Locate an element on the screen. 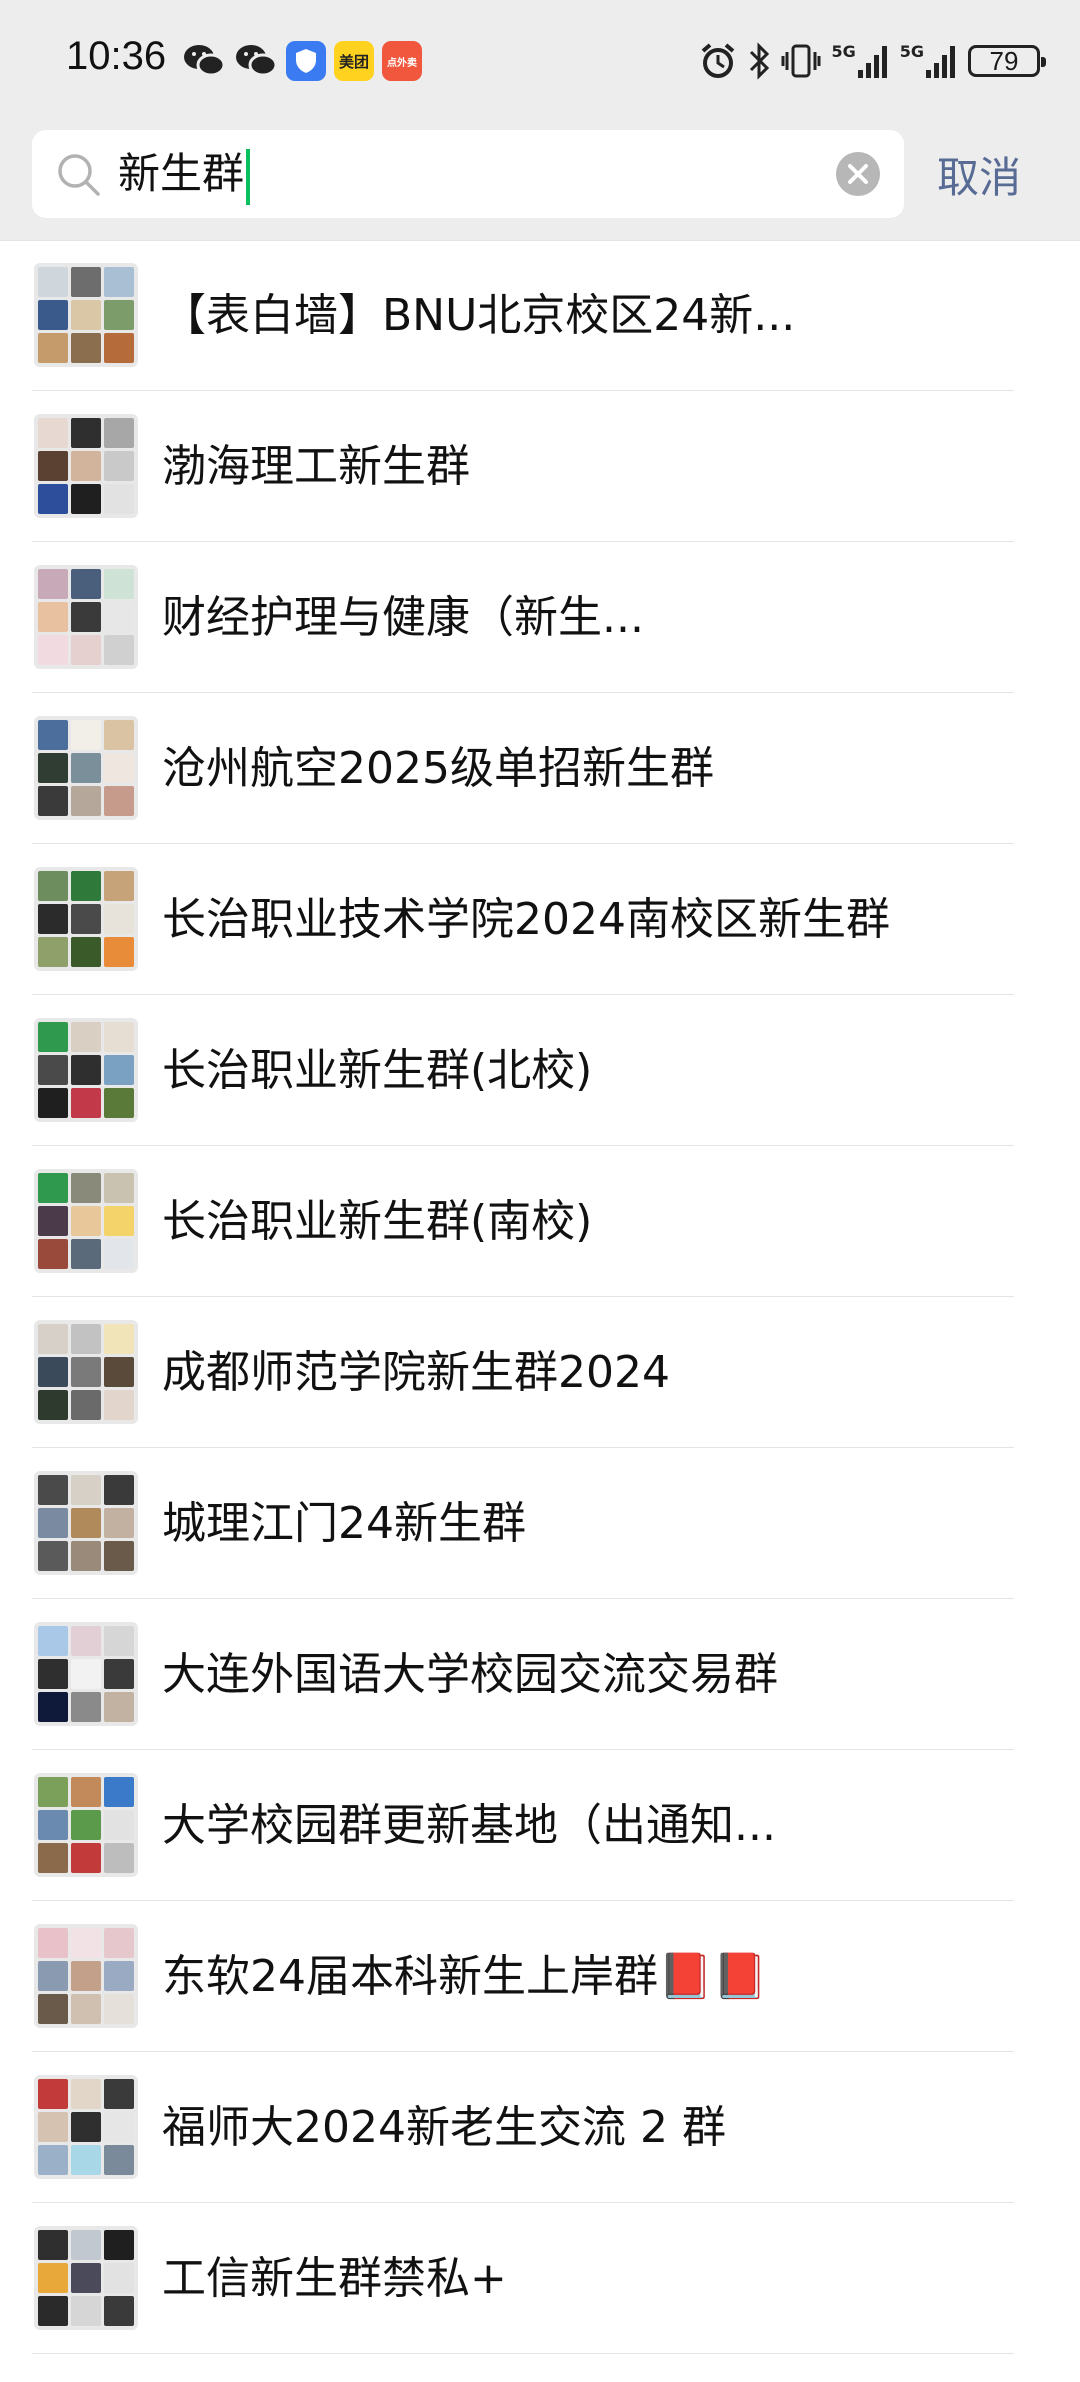 This screenshot has width=1080, height=2382. group-chat-result-item: 工信新生群禁私+ is located at coordinates (540, 2278).